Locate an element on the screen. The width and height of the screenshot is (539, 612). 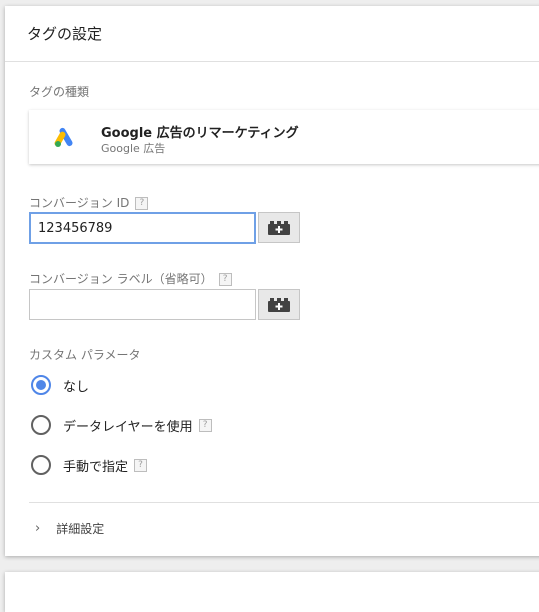
advanced-settings-toggle: › 詳細設定 is located at coordinates (69, 528).